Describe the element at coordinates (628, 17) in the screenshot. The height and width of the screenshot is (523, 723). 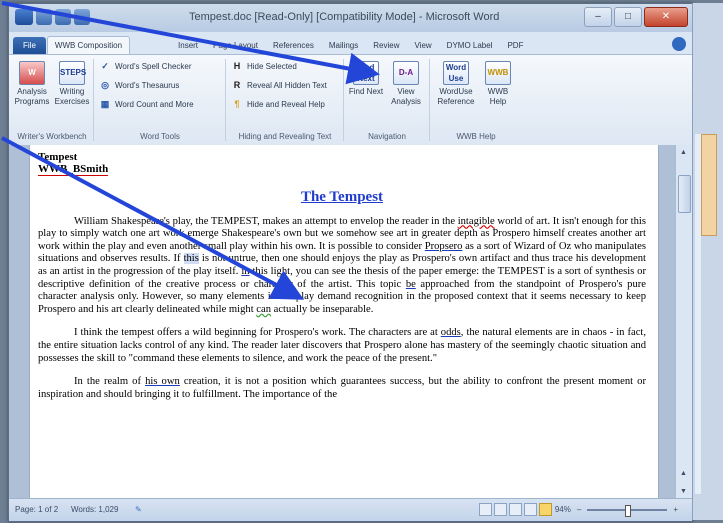
I see `maximize-button: □` at that location.